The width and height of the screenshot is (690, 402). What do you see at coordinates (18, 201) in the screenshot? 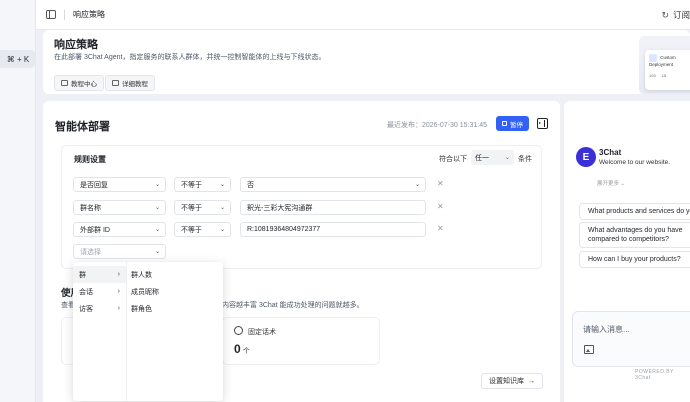
I see `left-rail: ⌘ + K` at bounding box center [18, 201].